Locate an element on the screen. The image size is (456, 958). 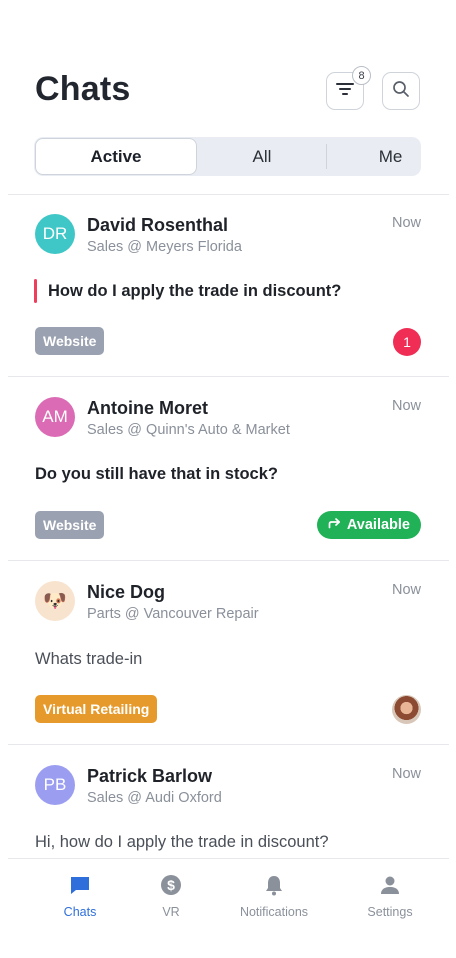
tab-notifications: Notifications is located at coordinates (274, 896).